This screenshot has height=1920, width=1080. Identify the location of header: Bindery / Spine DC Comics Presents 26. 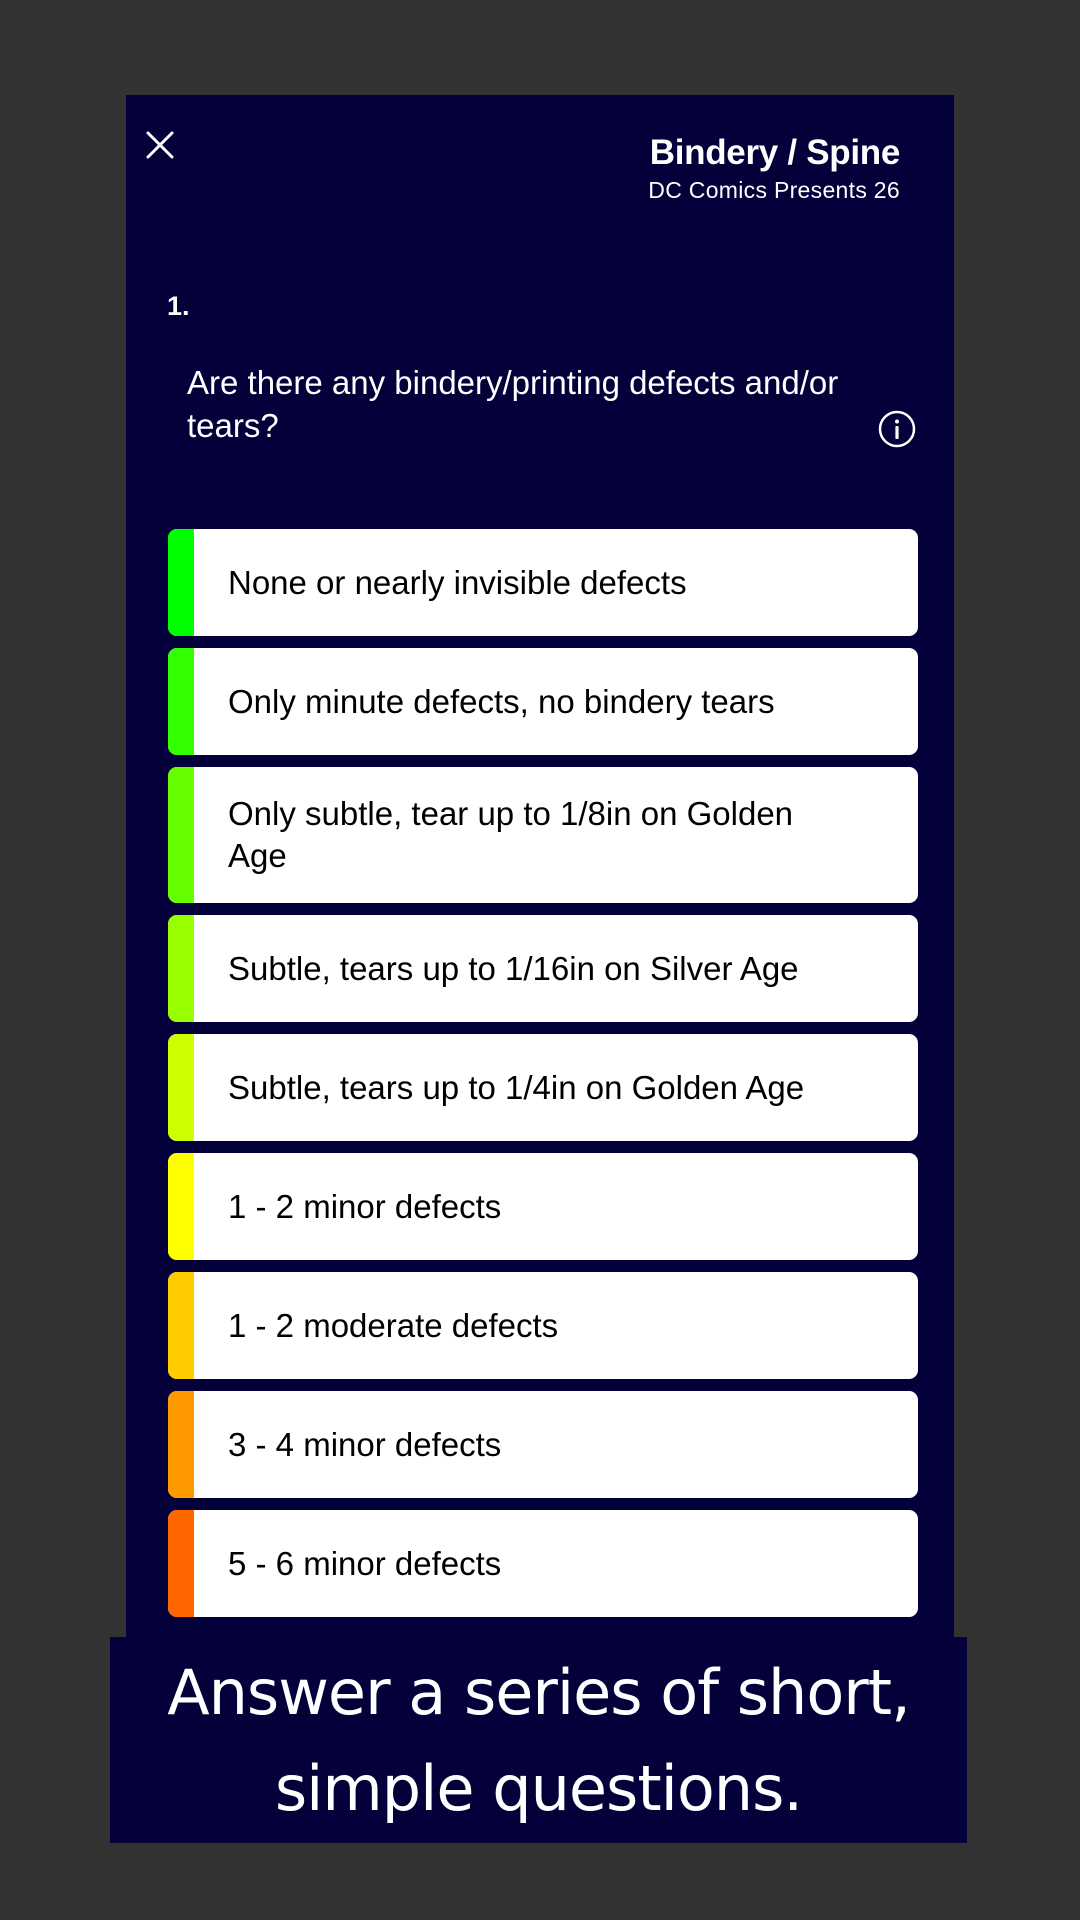
(774, 169).